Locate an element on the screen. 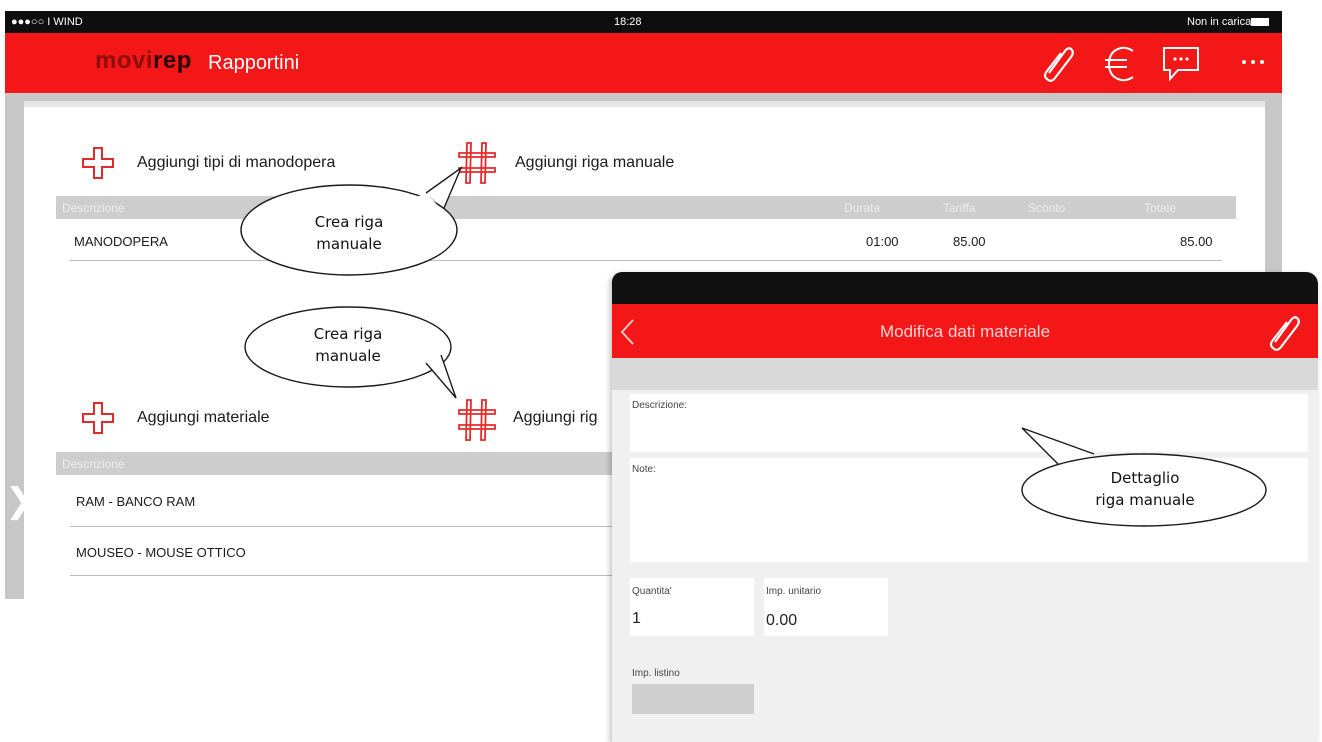 The width and height of the screenshot is (1322, 742). quantita-label: Quantita' is located at coordinates (652, 591).